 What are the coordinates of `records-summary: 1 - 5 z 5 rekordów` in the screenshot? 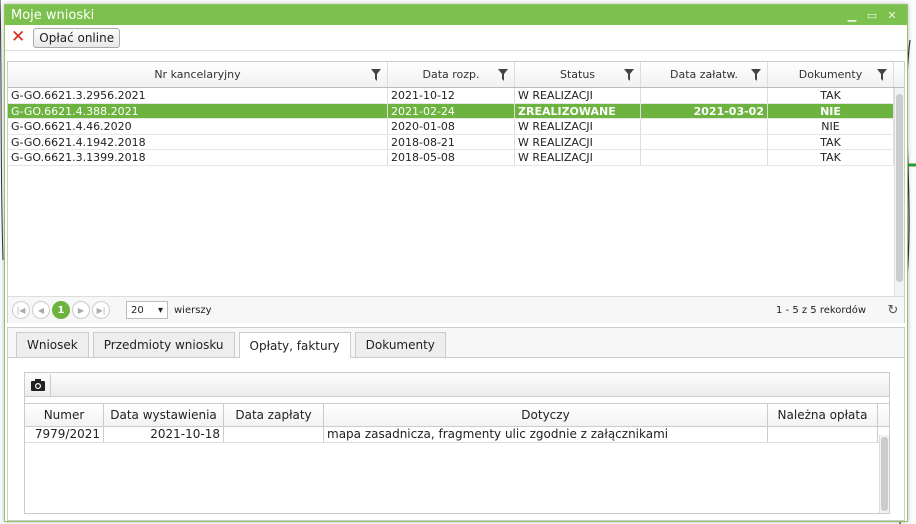 It's located at (820, 310).